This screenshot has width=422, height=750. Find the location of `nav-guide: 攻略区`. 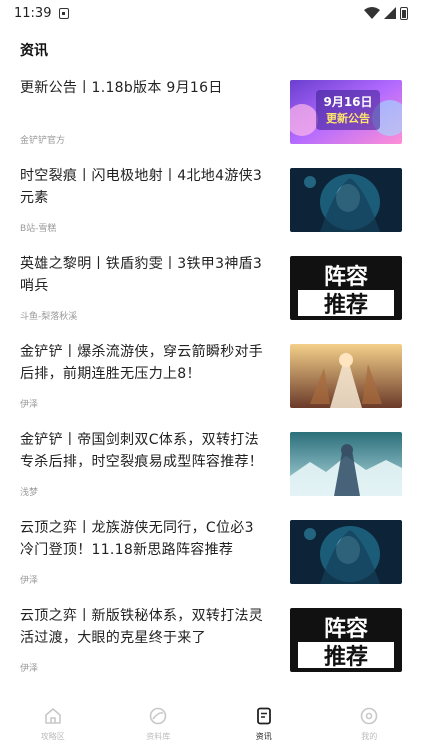

nav-guide: 攻略区 is located at coordinates (53, 724).